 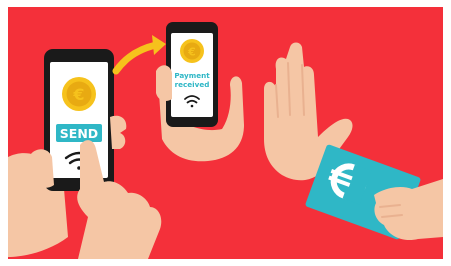 What do you see at coordinates (79, 133) in the screenshot?
I see `send-label: SEND` at bounding box center [79, 133].